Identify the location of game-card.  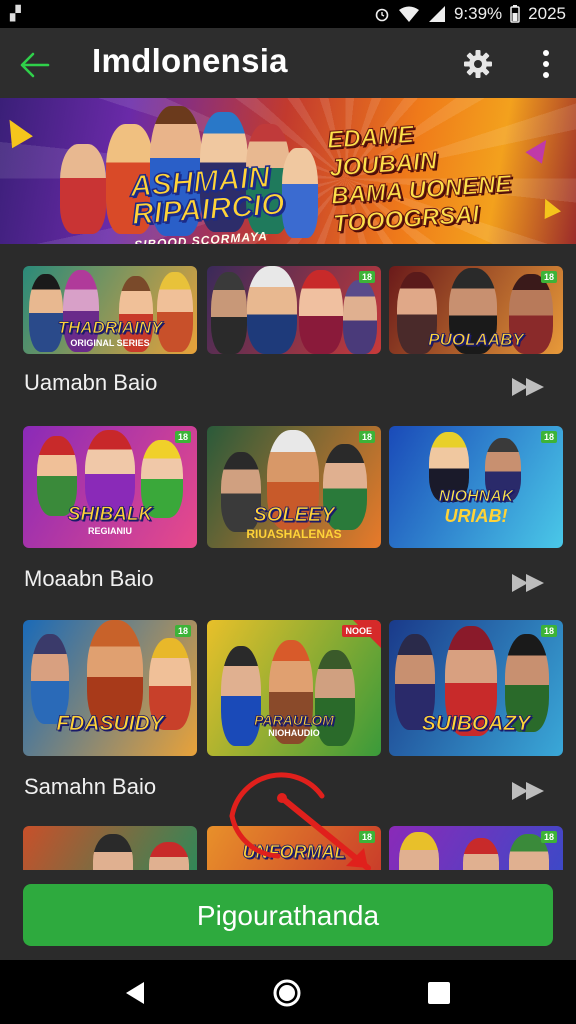
(110, 850).